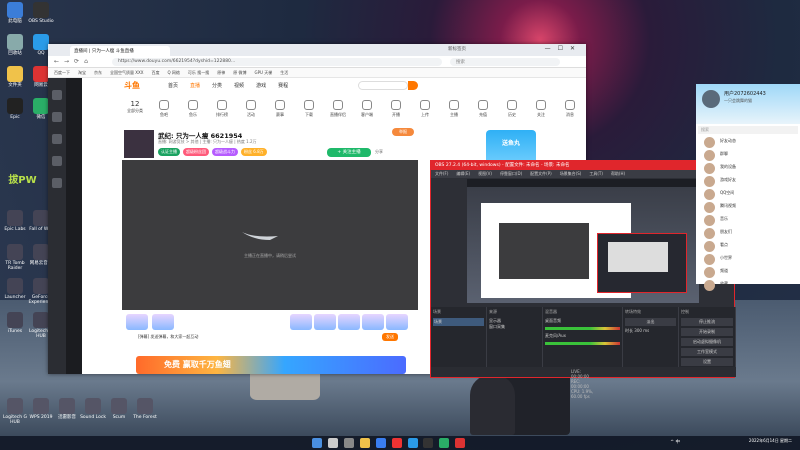 The image size is (800, 450). What do you see at coordinates (396, 443) in the screenshot?
I see `browser-icon` at bounding box center [396, 443].